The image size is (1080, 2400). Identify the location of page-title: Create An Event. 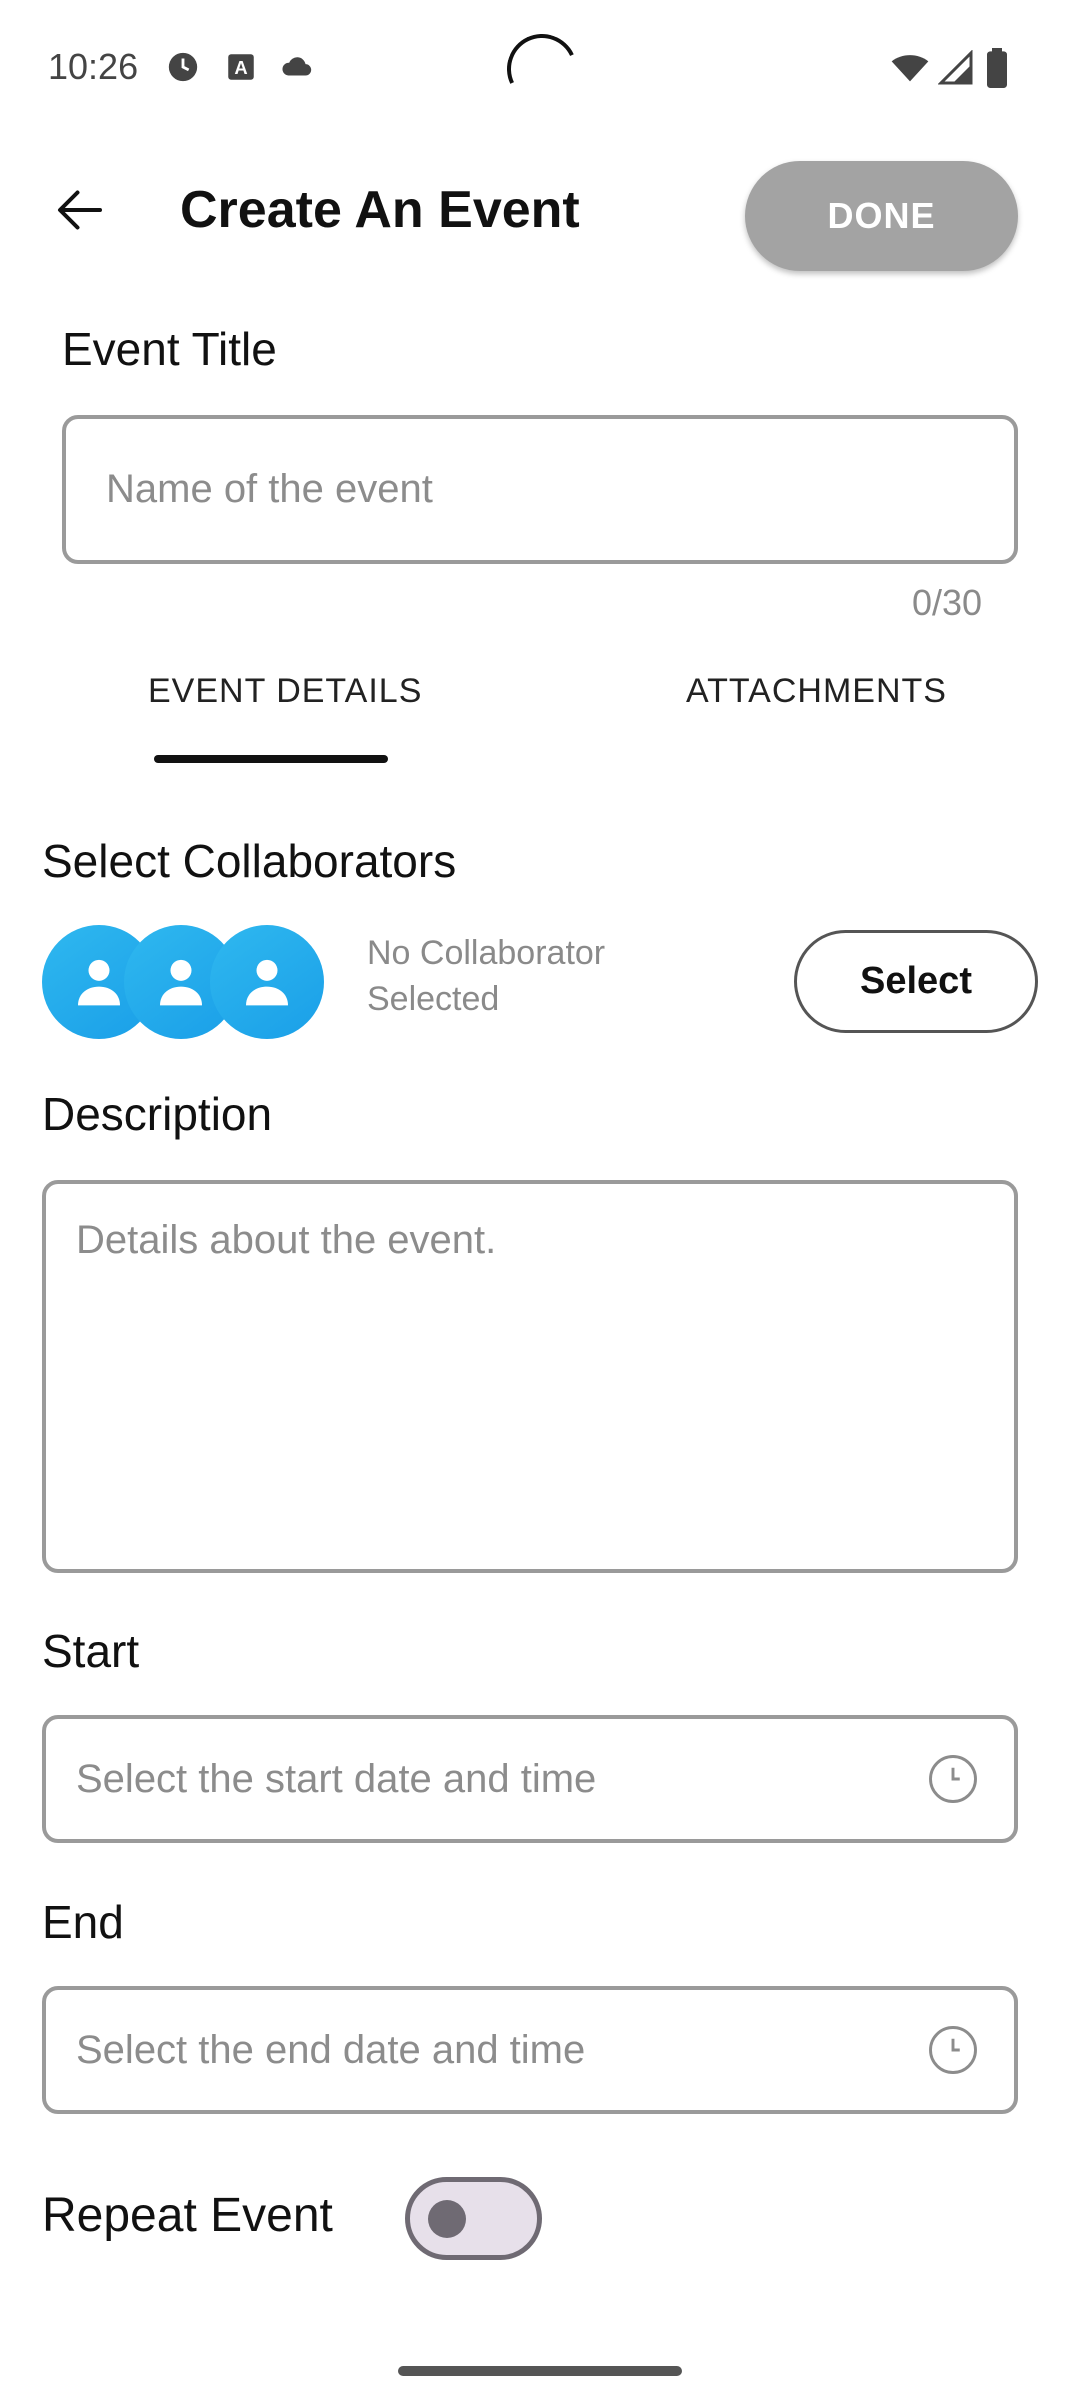
(380, 210).